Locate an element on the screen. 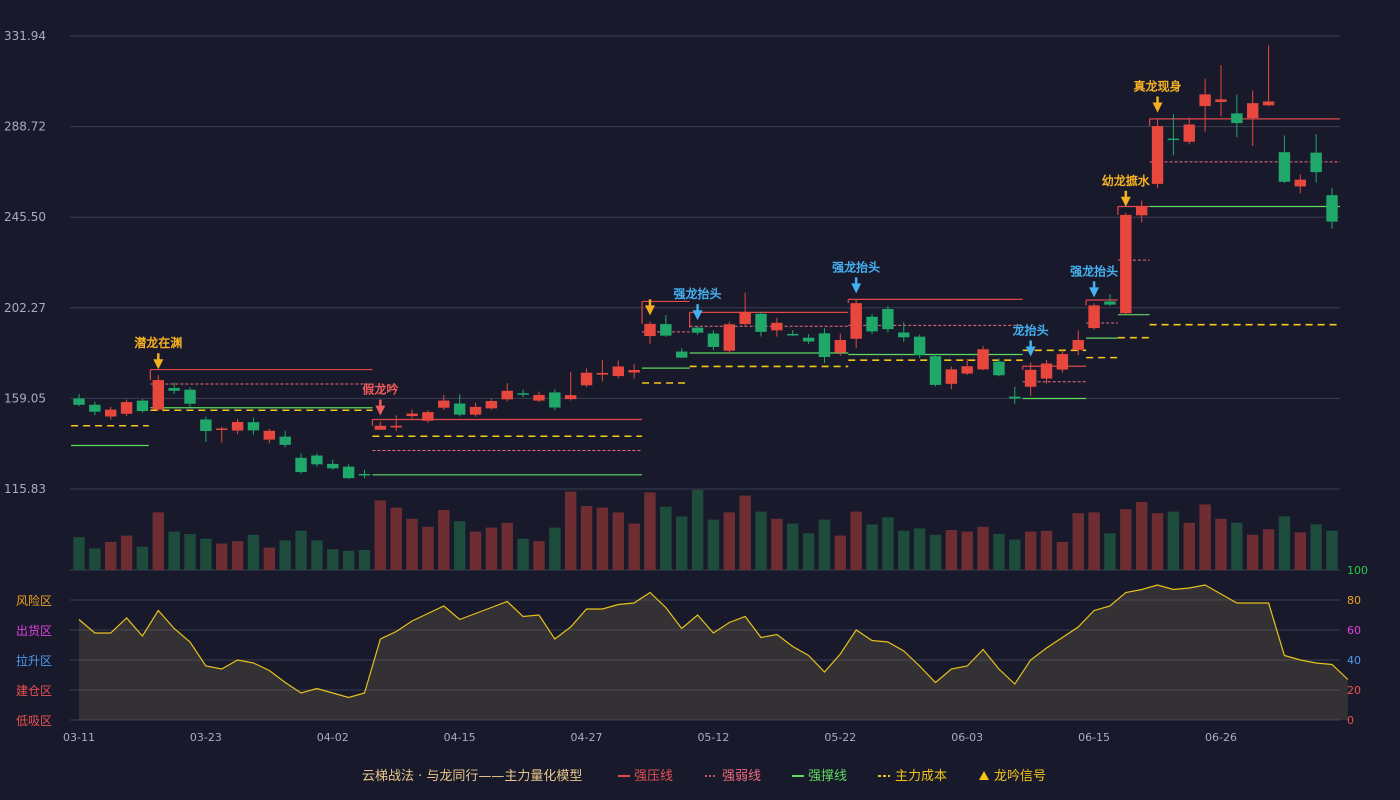  zone-label: 建仓区 is located at coordinates (34, 691).